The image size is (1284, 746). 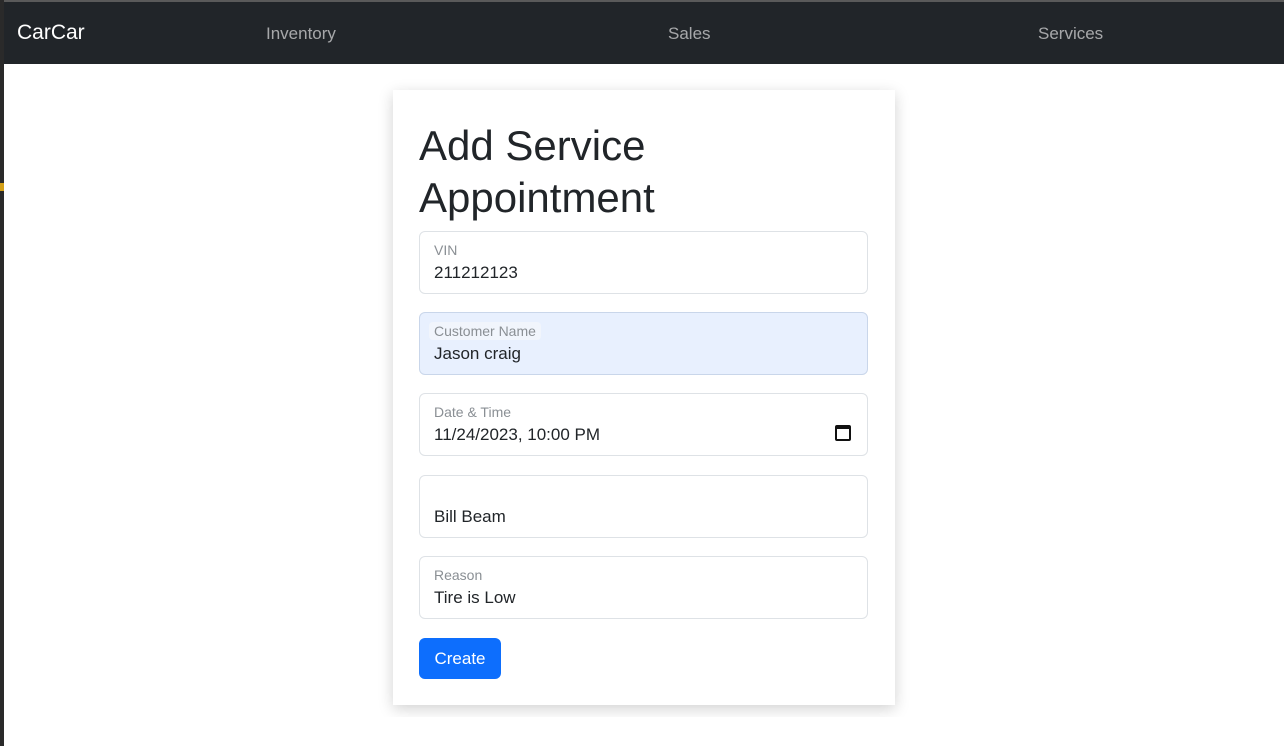 I want to click on nav-services: Services, so click(x=1070, y=34).